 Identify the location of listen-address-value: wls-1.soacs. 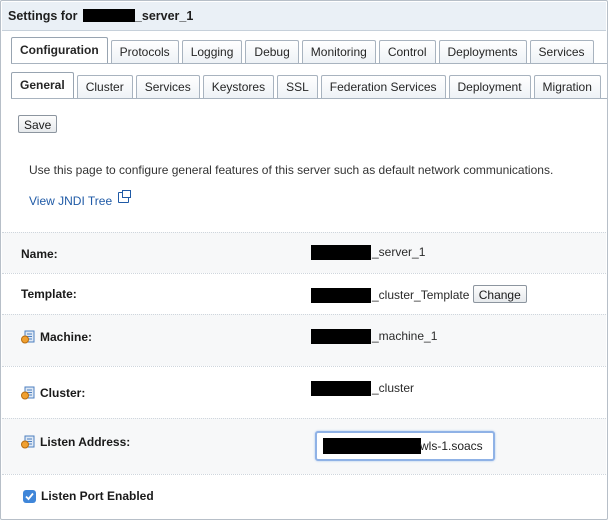
(451, 446).